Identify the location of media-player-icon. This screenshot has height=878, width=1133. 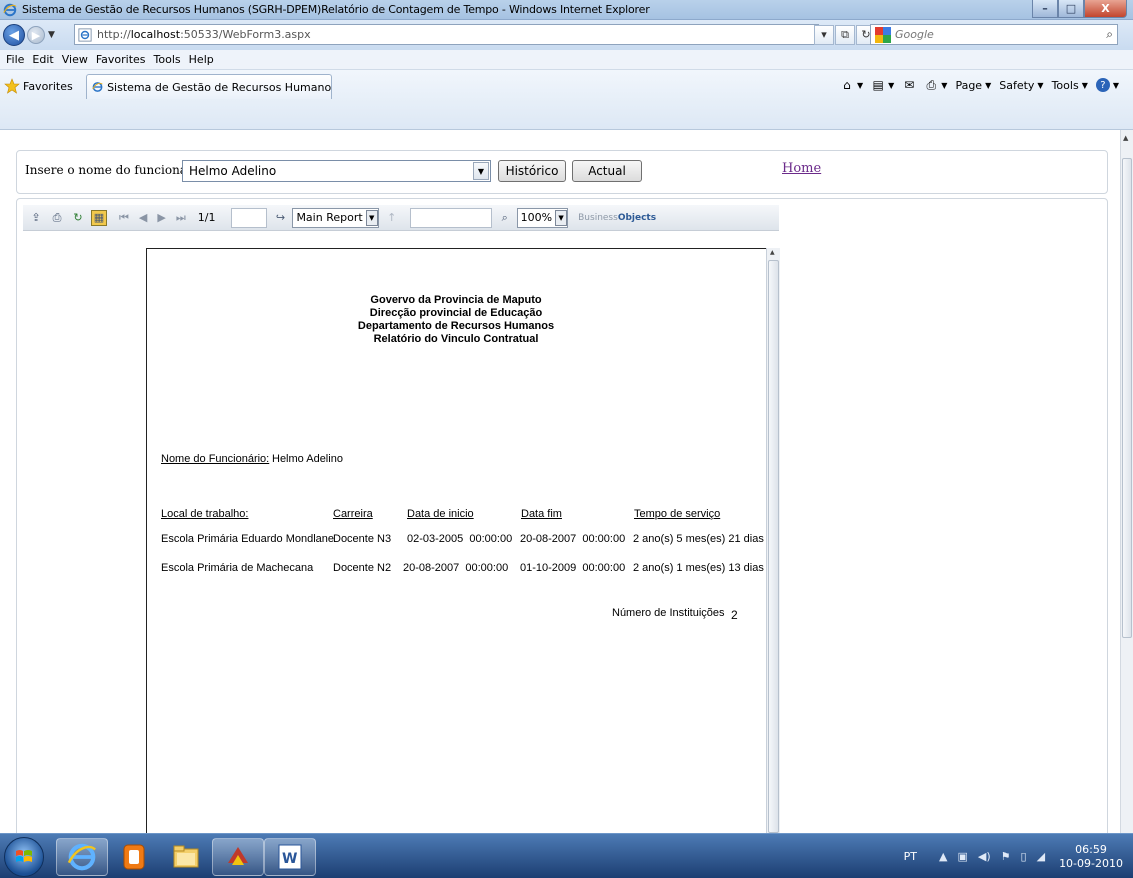
(134, 857).